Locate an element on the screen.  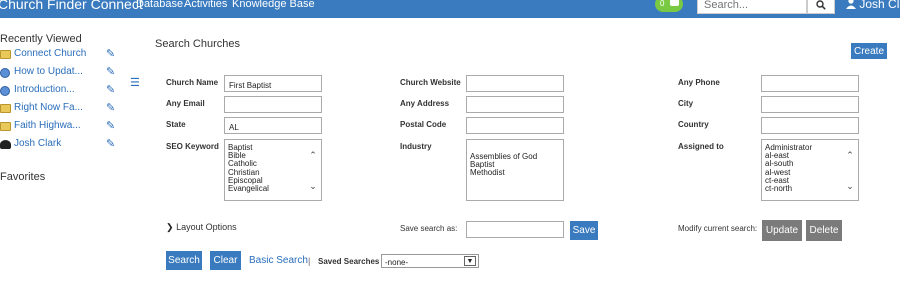
save-search-label: Save search as: is located at coordinates (429, 228).